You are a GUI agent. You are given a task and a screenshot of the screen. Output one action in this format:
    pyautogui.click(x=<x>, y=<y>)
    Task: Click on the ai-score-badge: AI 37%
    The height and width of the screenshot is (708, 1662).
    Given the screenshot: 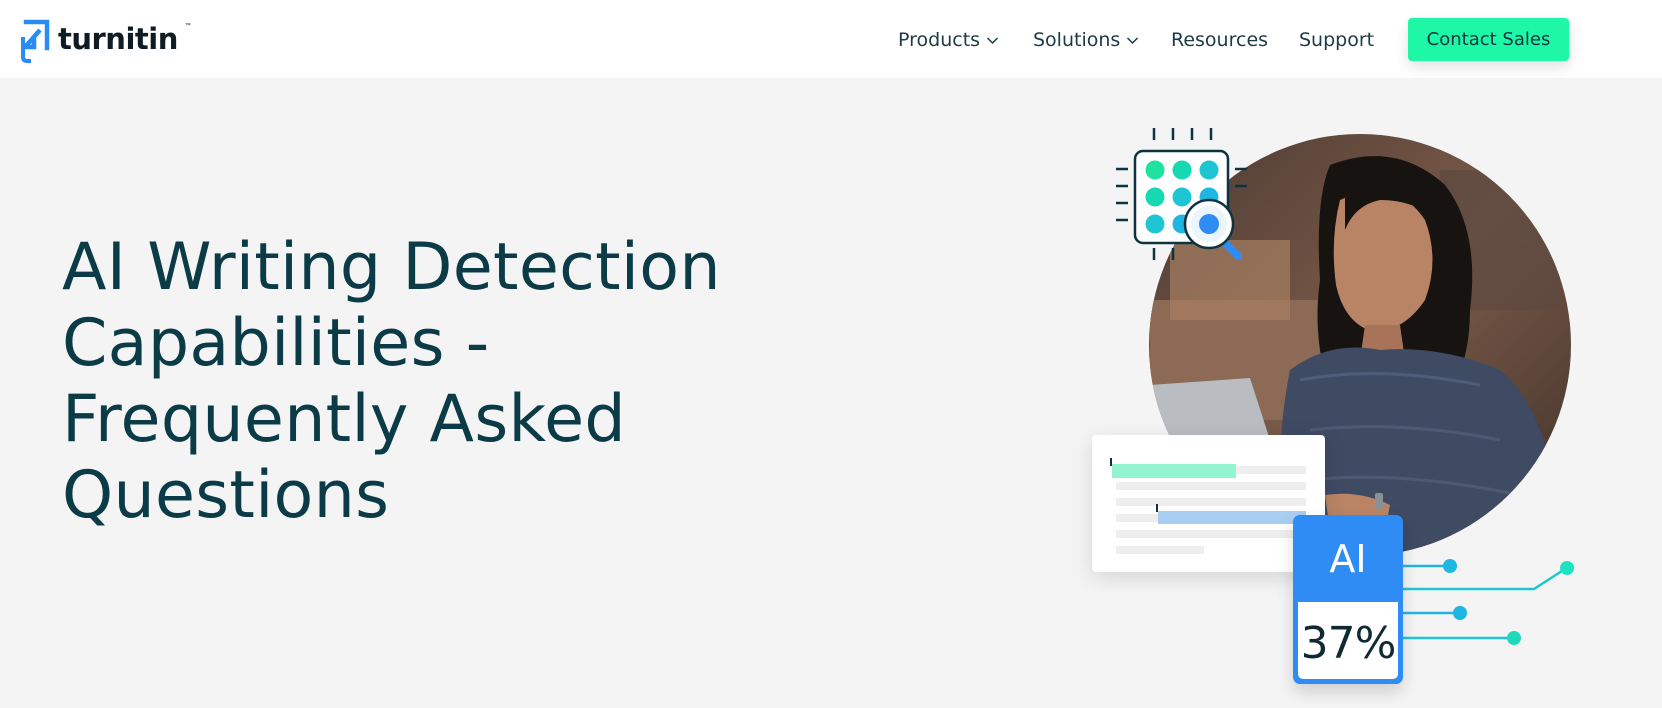 What is the action you would take?
    pyautogui.click(x=1348, y=599)
    